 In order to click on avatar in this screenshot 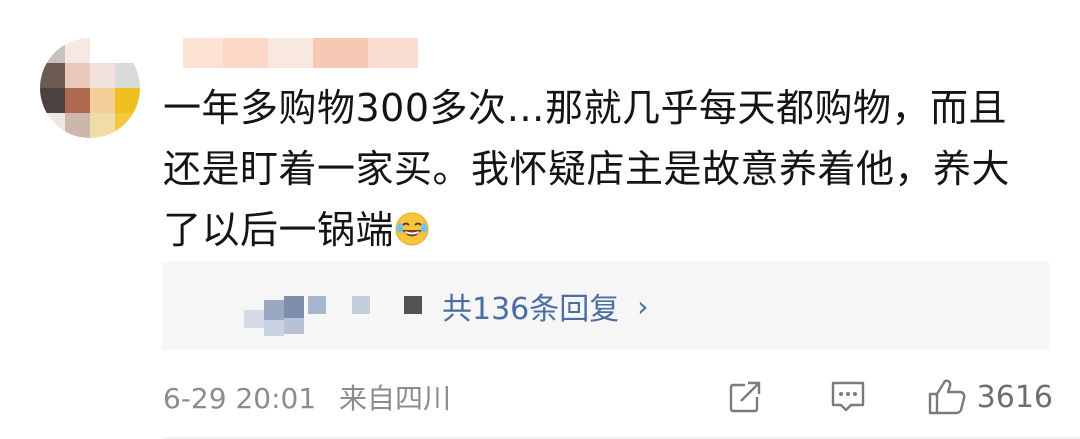, I will do `click(90, 88)`.